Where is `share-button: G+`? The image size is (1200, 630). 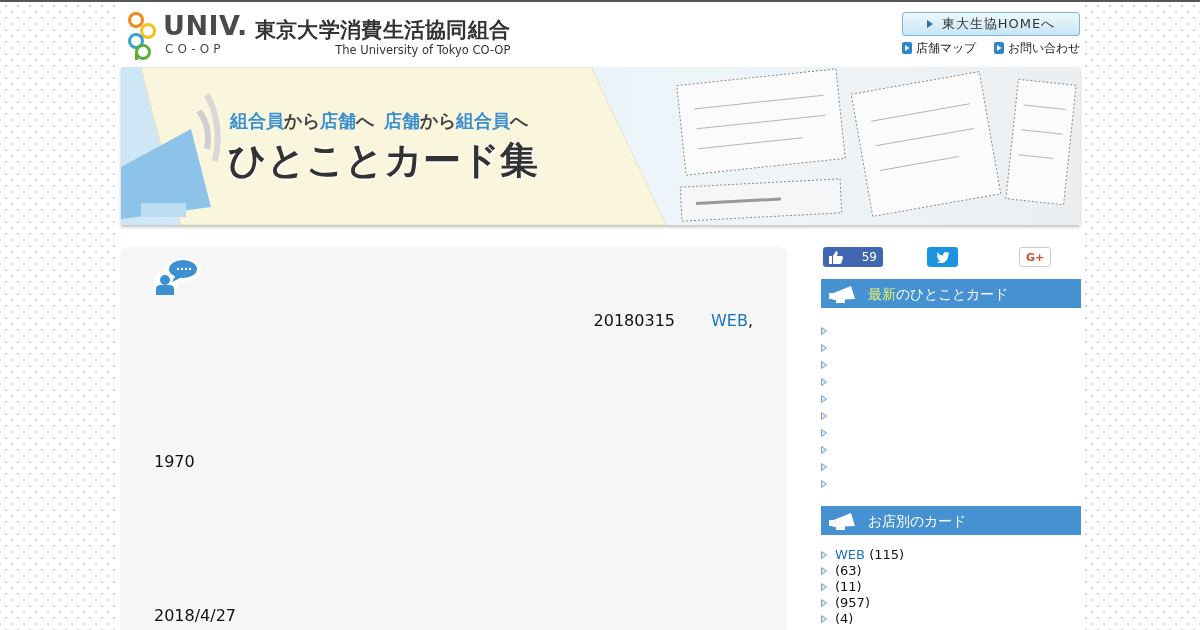
share-button: G+ is located at coordinates (1035, 257).